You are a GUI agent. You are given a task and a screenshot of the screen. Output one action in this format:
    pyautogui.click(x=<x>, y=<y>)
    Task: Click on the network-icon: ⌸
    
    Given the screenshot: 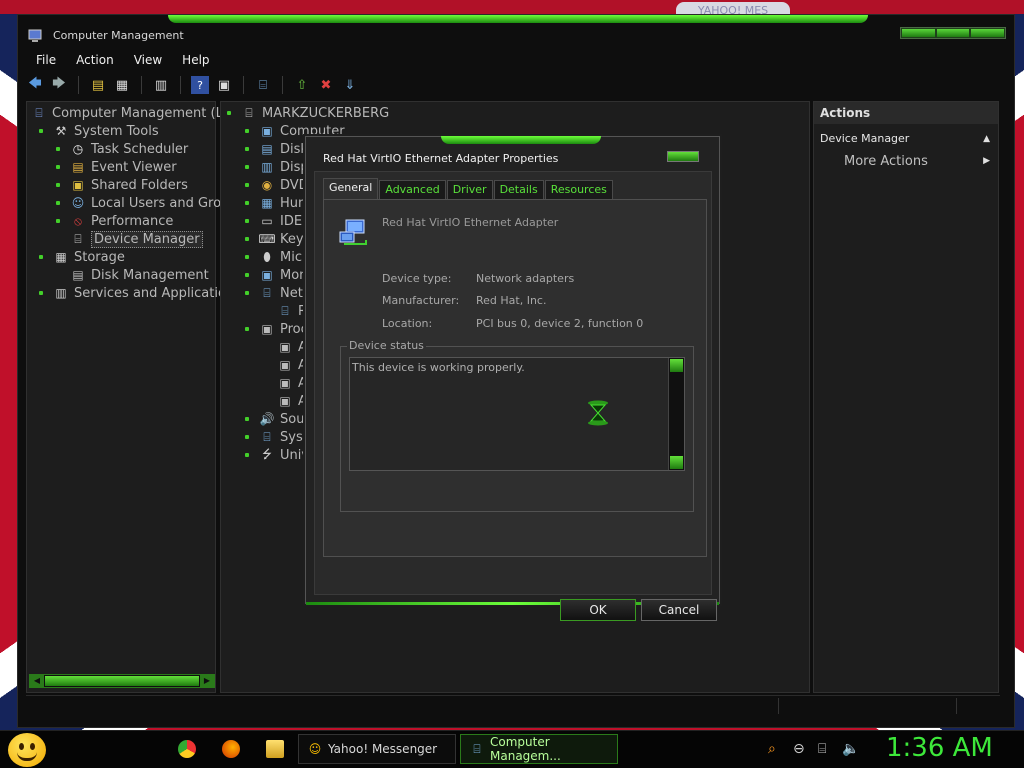 What is the action you would take?
    pyautogui.click(x=822, y=749)
    